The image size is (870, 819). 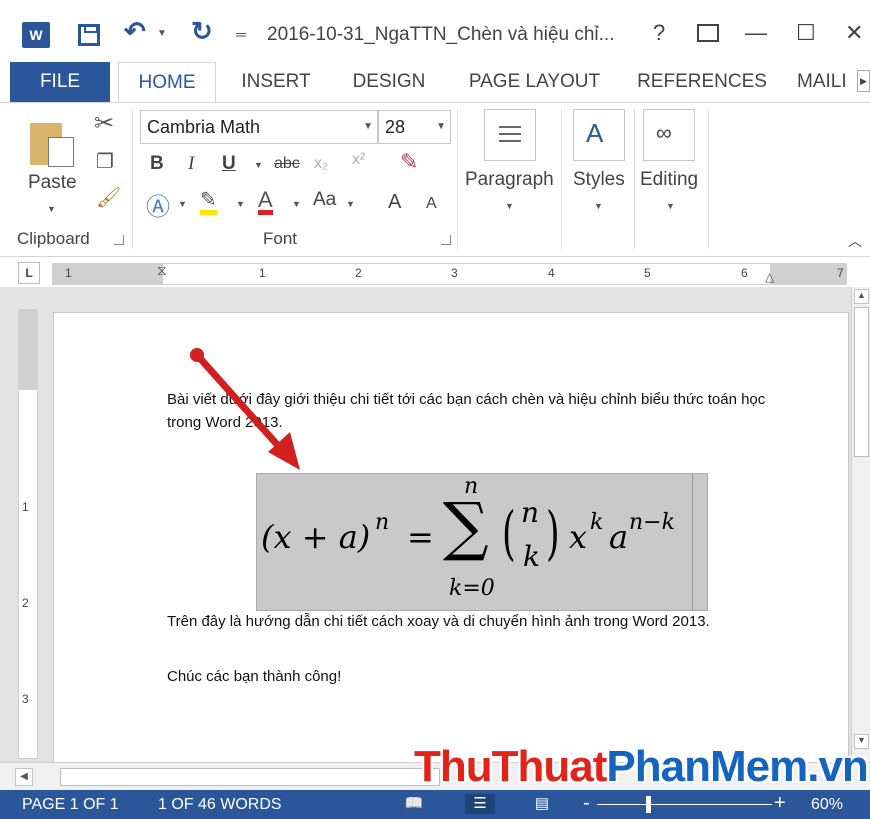 What do you see at coordinates (409, 162) in the screenshot?
I see `clear-formatting-icon: ✎` at bounding box center [409, 162].